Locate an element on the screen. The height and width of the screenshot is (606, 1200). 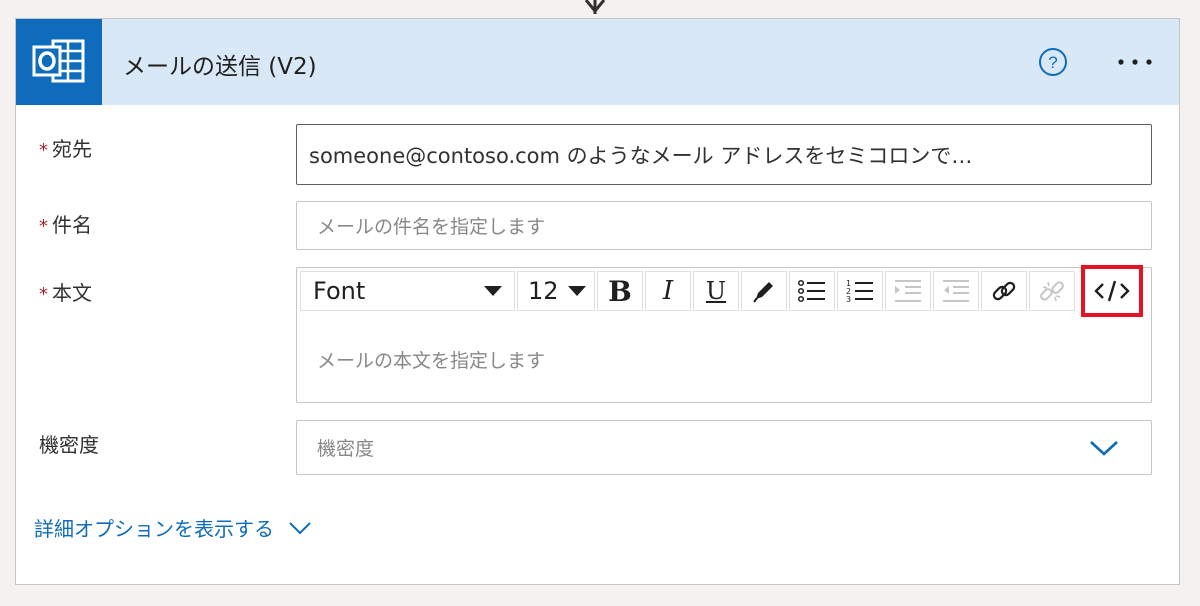
font-size-dropdown: 12 is located at coordinates (556, 291).